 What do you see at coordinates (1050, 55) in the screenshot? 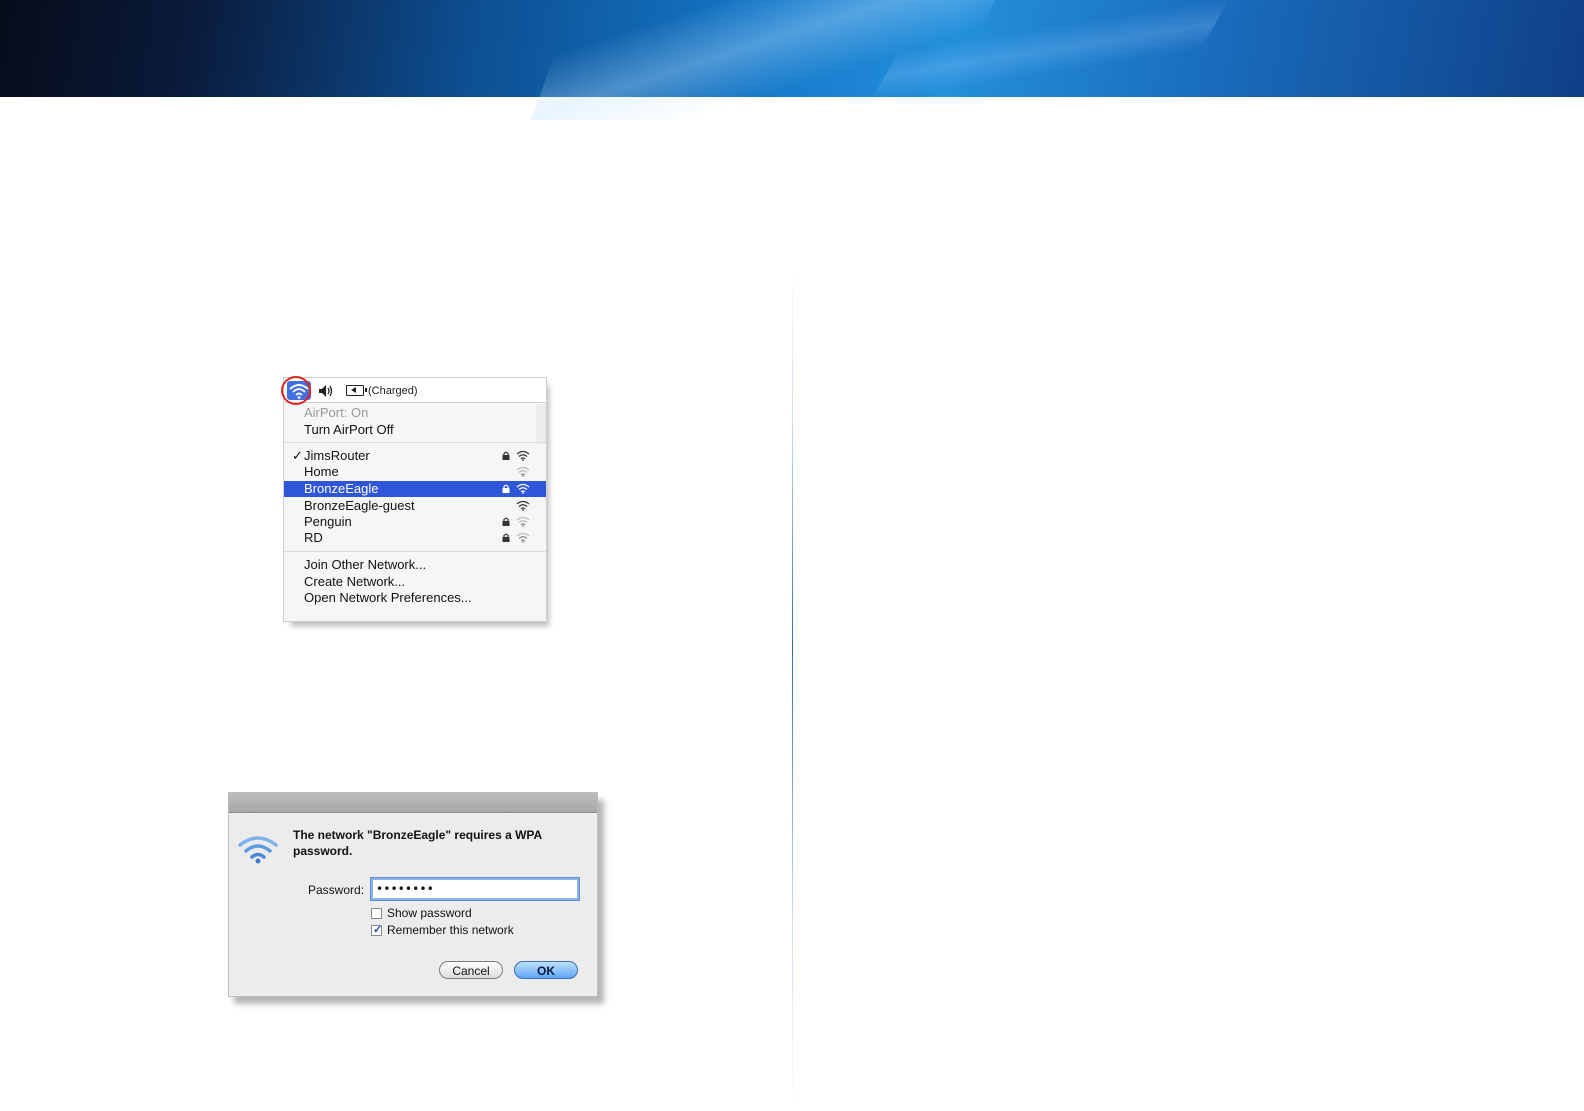
I see `banner-light-streak` at bounding box center [1050, 55].